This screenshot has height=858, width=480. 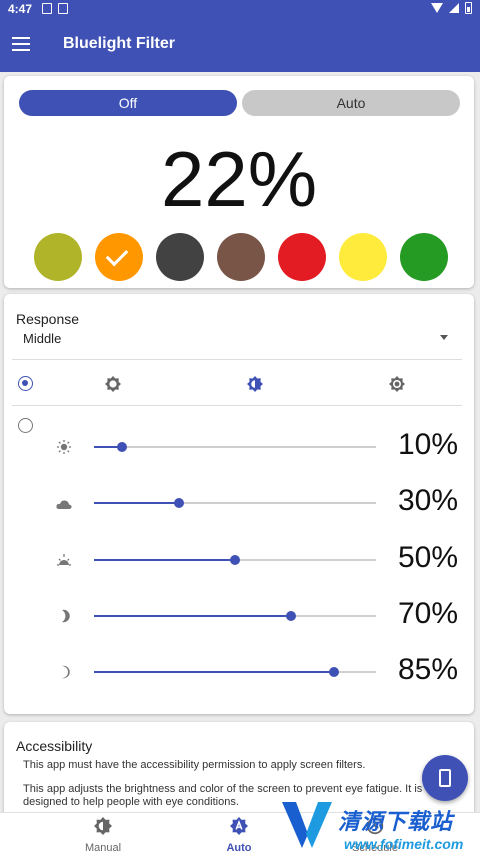 What do you see at coordinates (437, 8) in the screenshot?
I see `wifi-icon` at bounding box center [437, 8].